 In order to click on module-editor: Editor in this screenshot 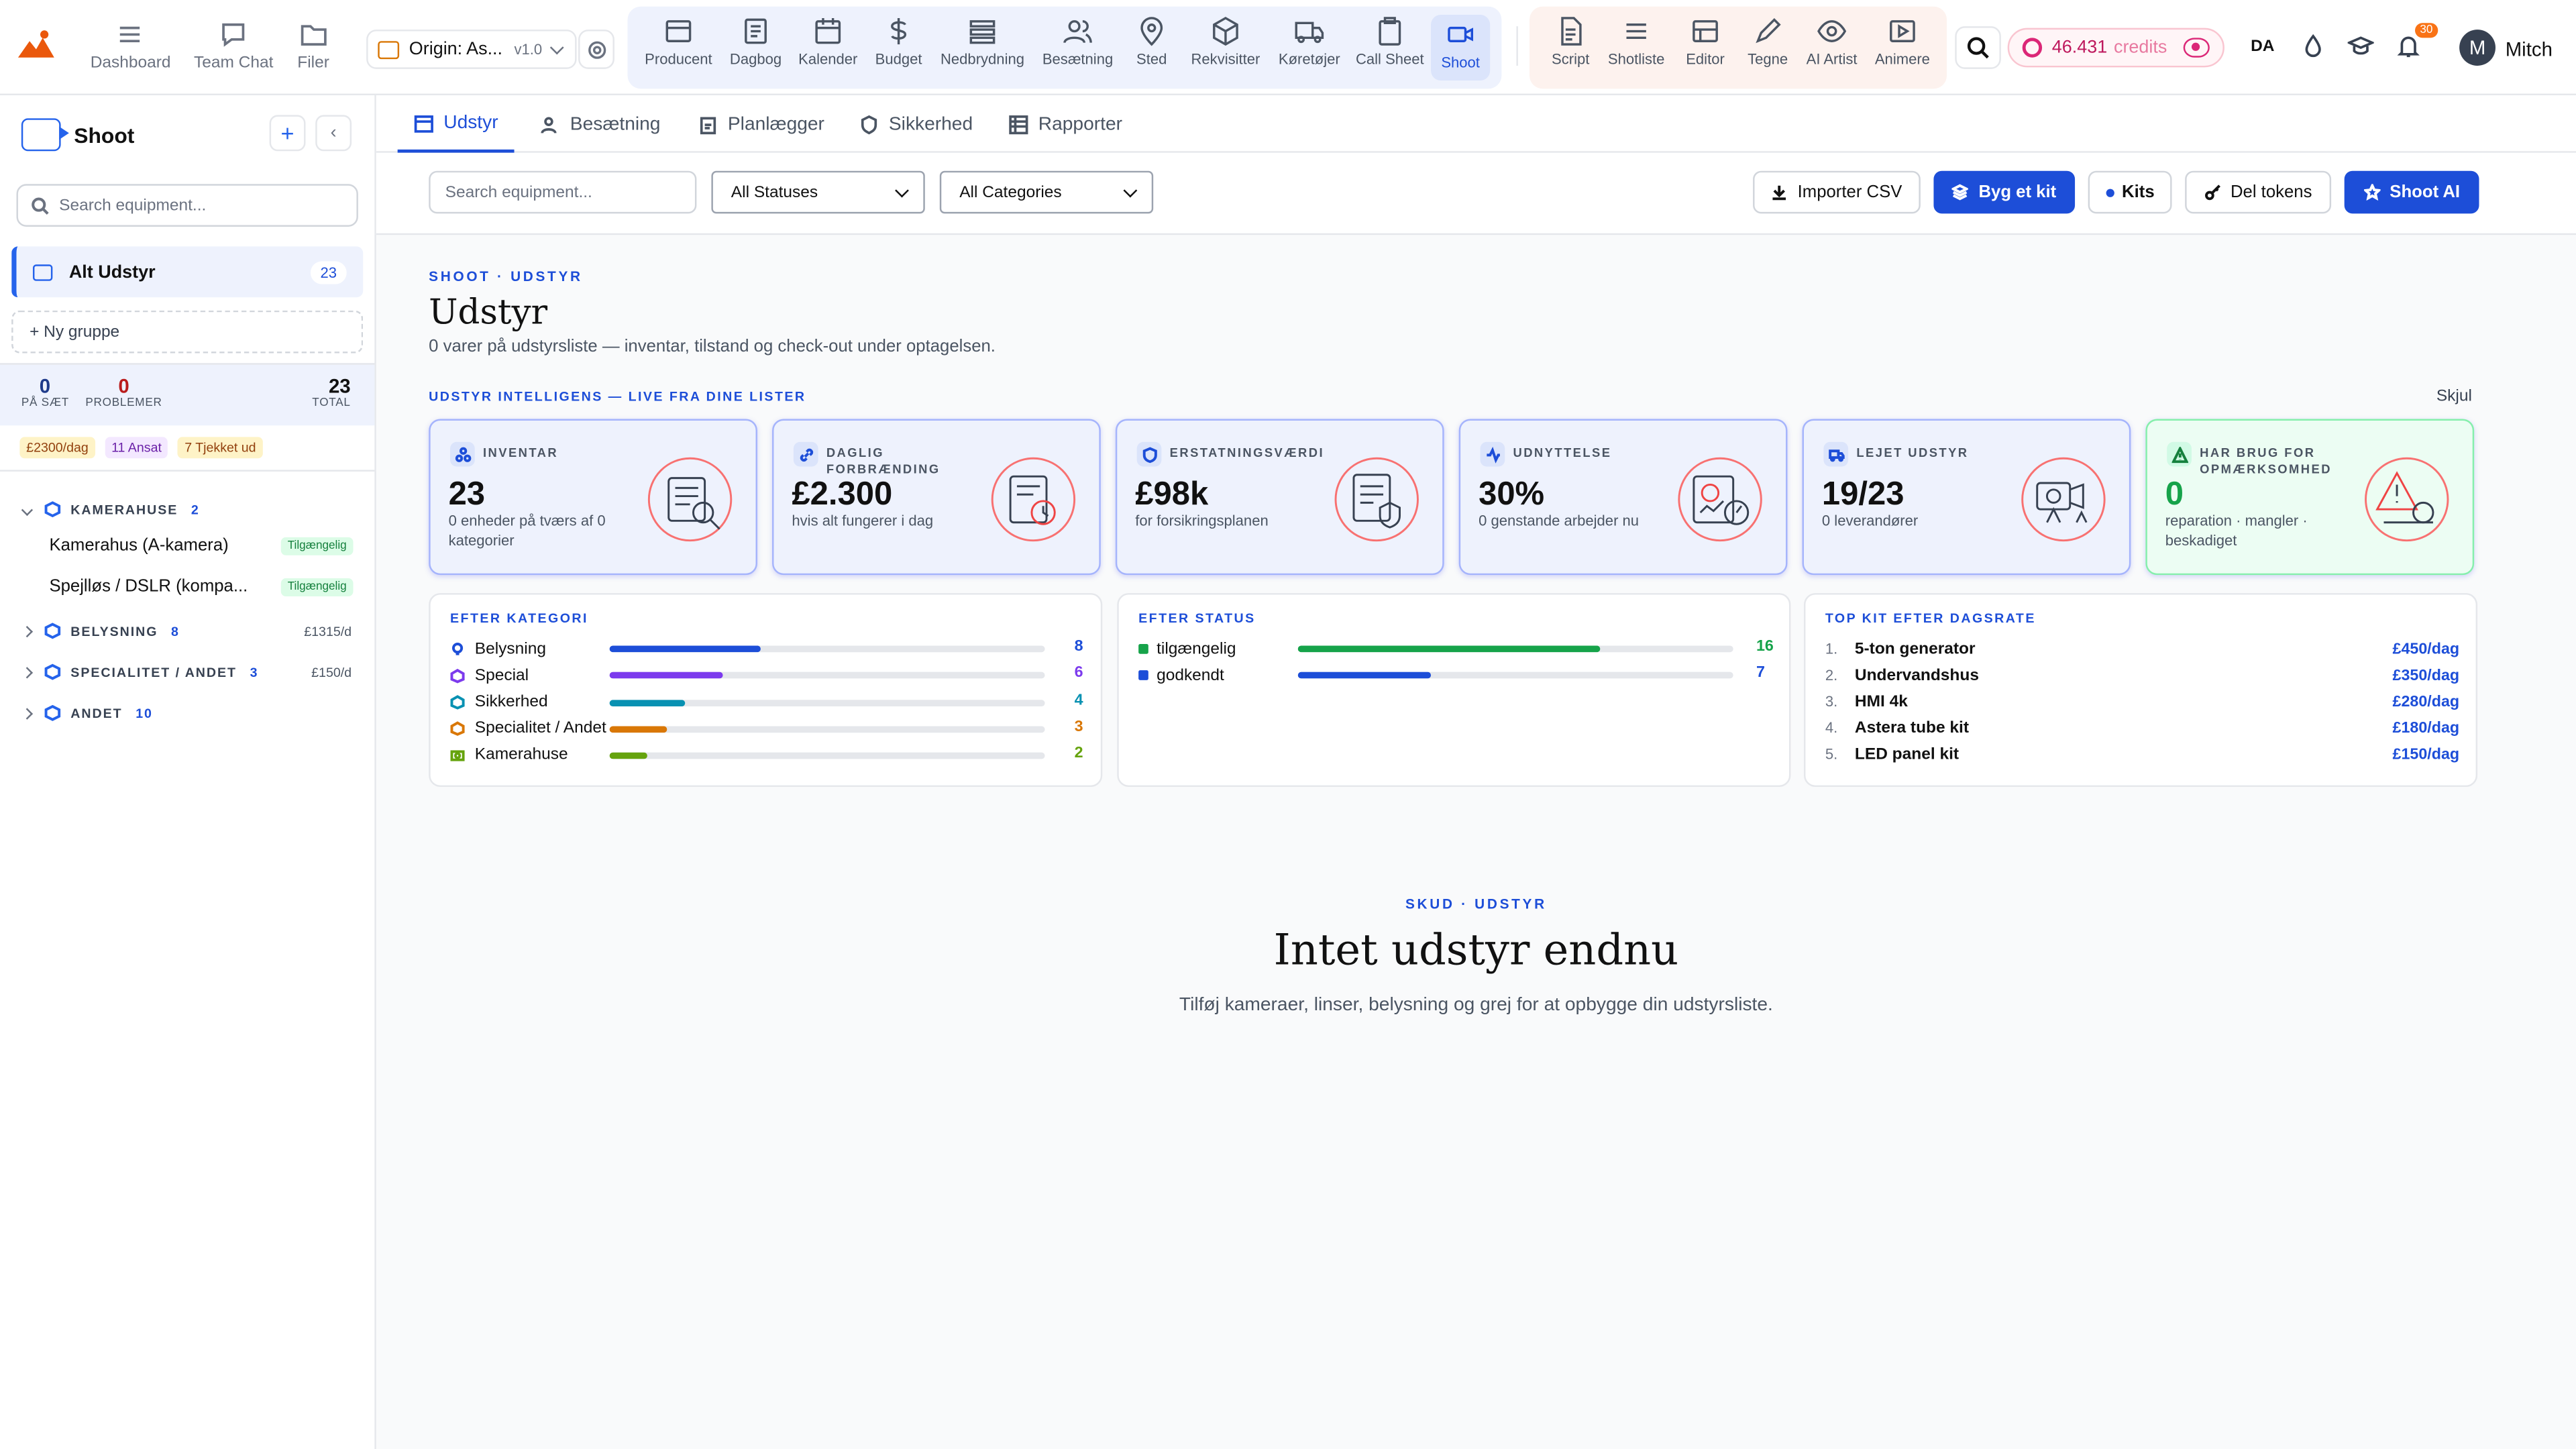, I will do `click(1705, 42)`.